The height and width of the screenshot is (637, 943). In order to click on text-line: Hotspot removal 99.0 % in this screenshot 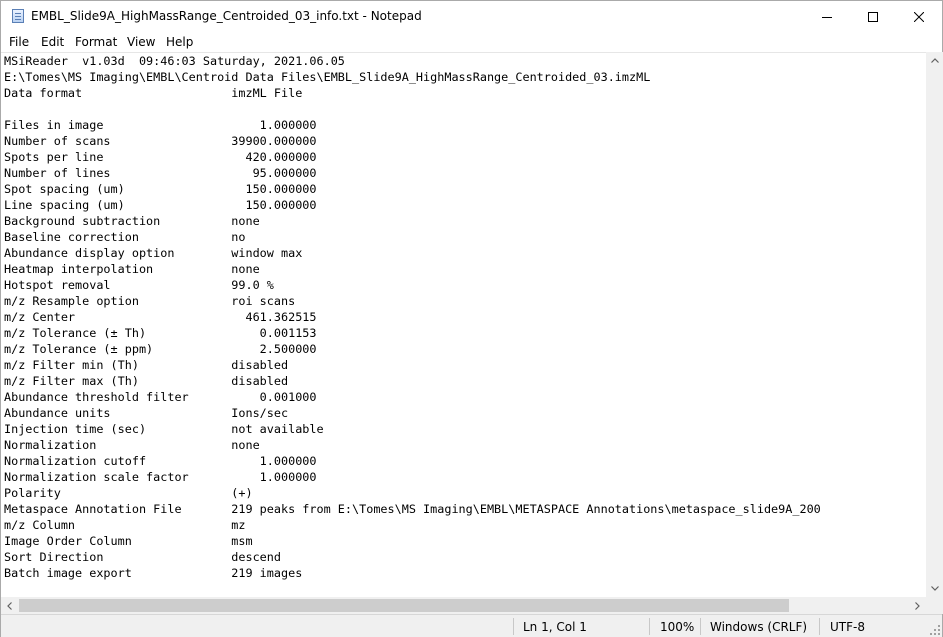, I will do `click(139, 285)`.